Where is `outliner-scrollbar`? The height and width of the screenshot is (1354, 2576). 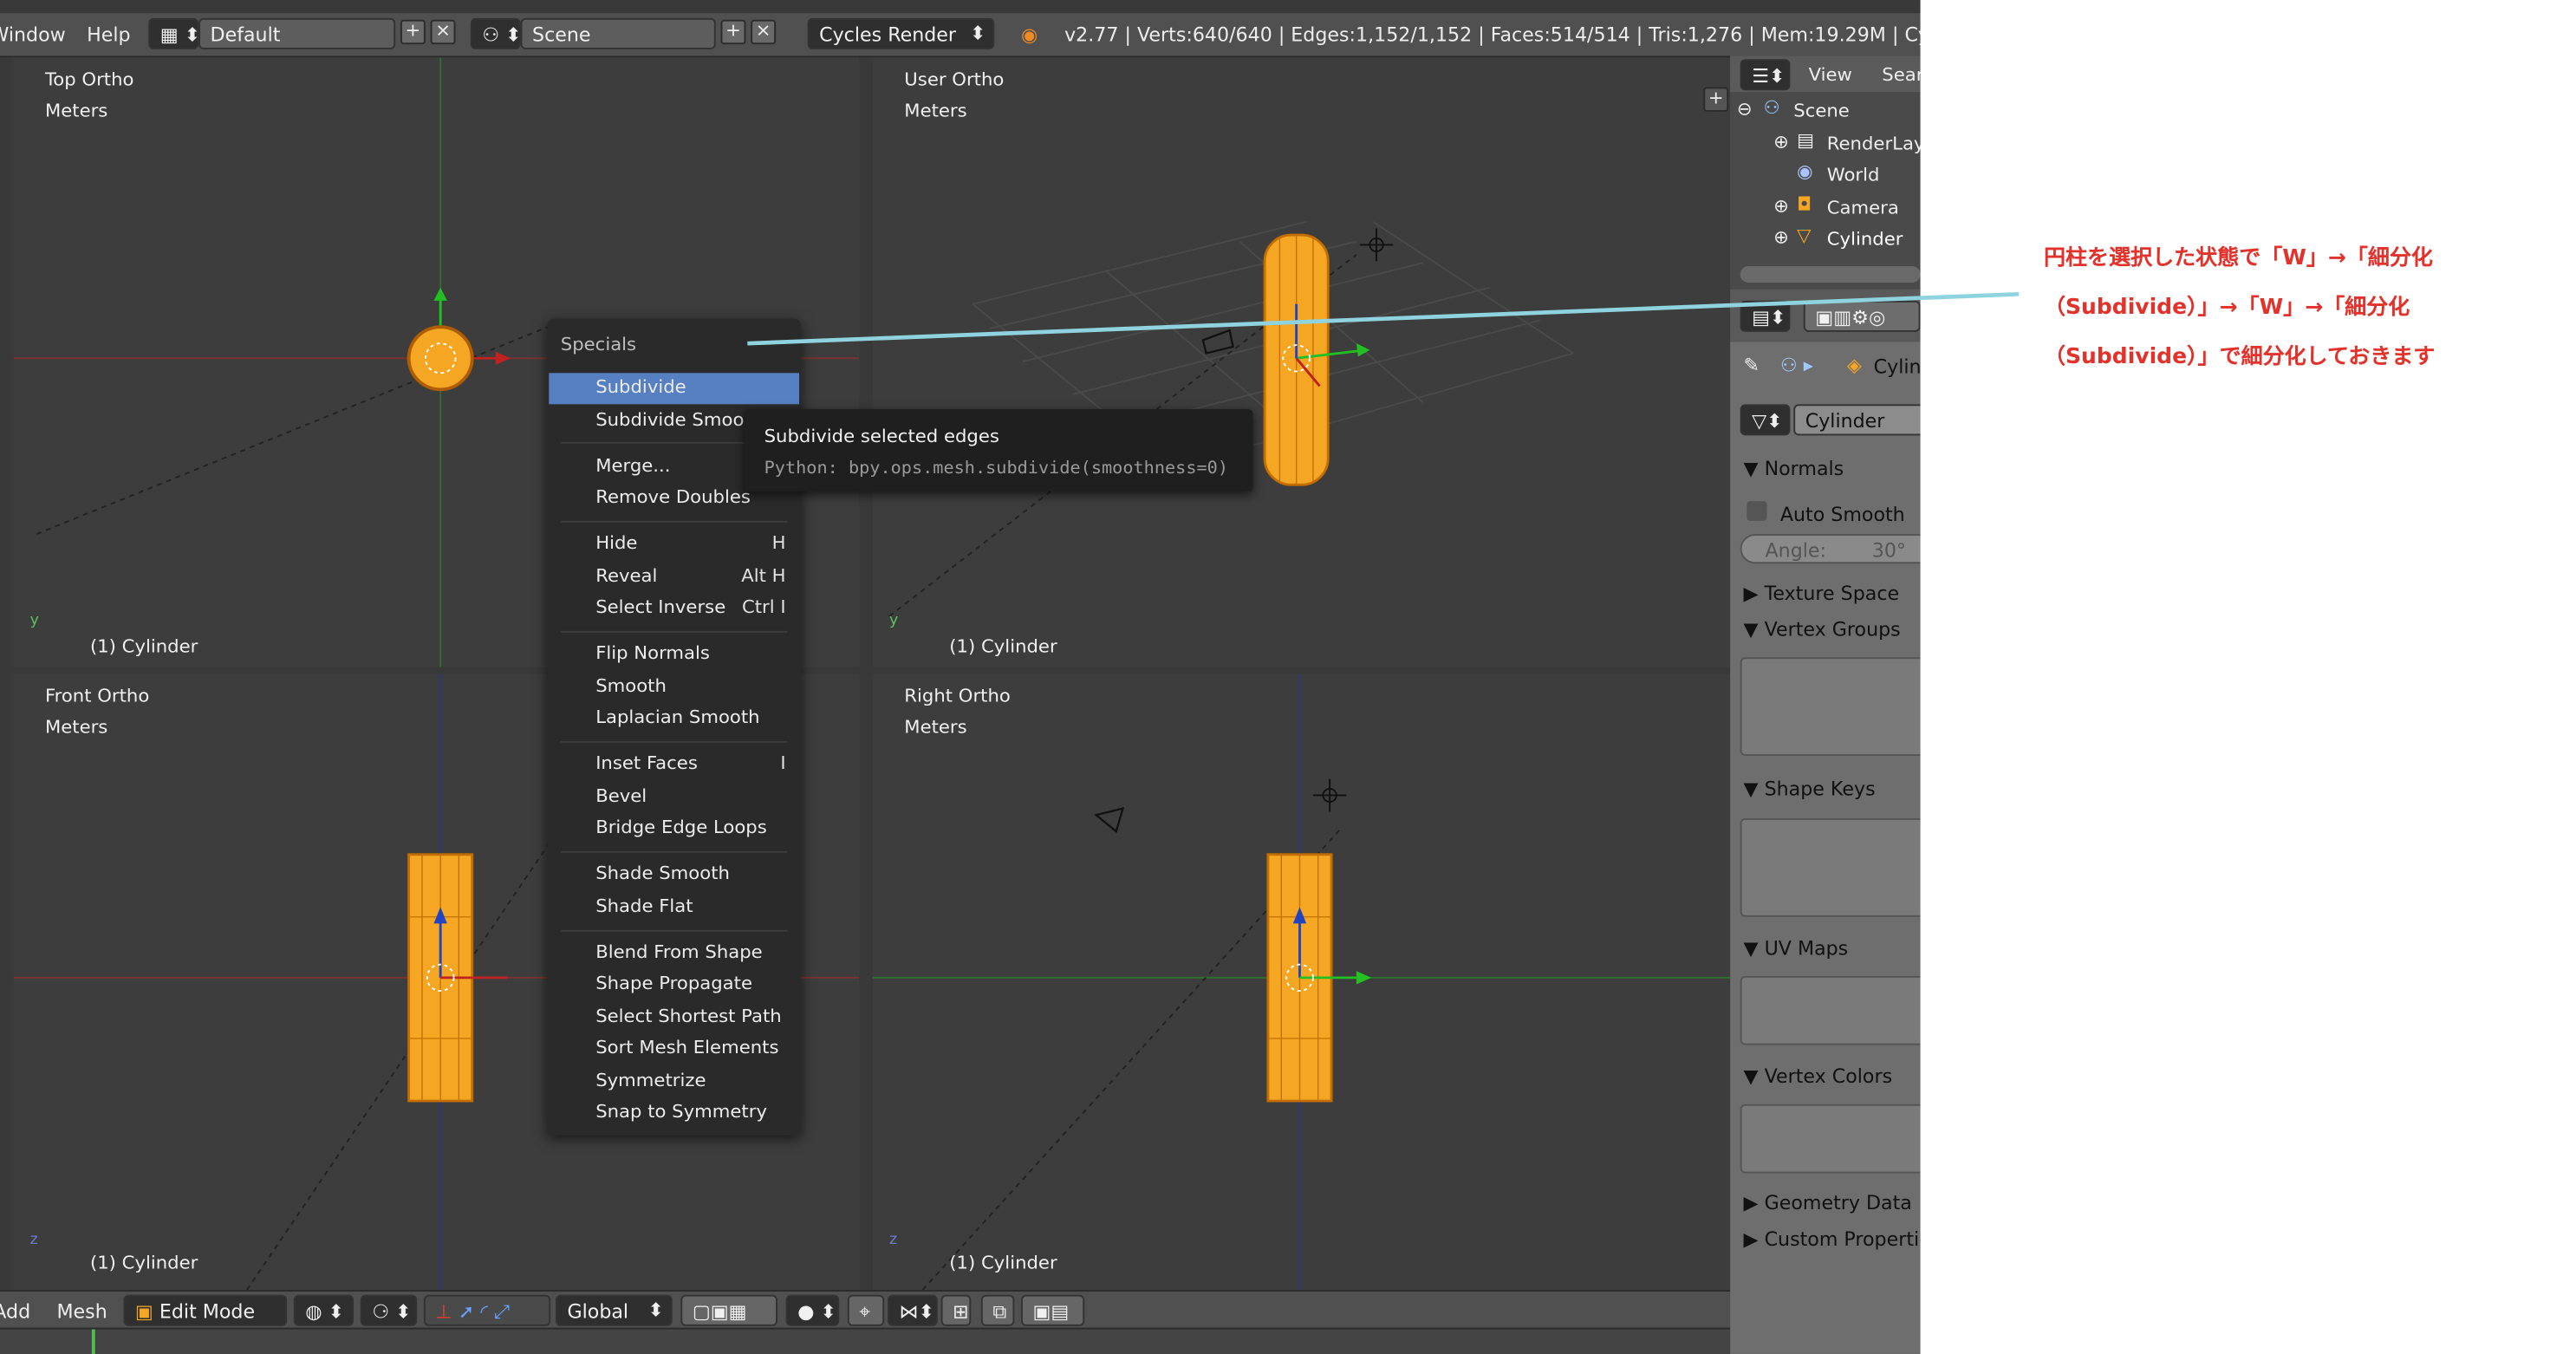
outliner-scrollbar is located at coordinates (1831, 275).